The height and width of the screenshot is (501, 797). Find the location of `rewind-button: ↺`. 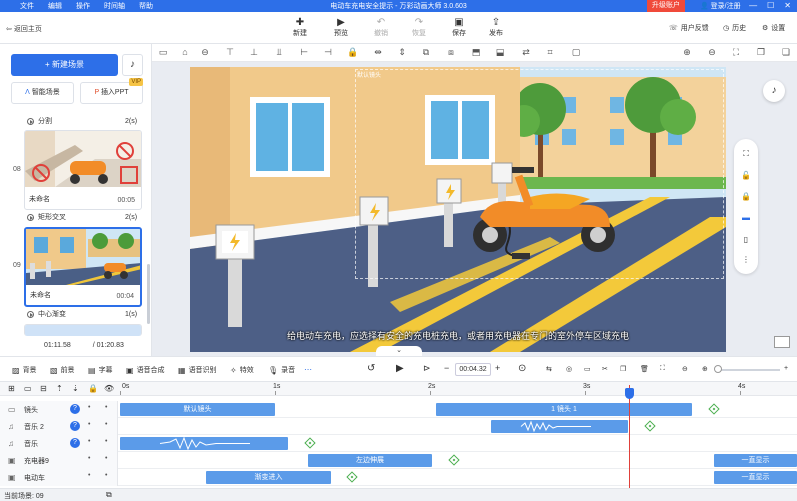

rewind-button: ↺ is located at coordinates (371, 368).